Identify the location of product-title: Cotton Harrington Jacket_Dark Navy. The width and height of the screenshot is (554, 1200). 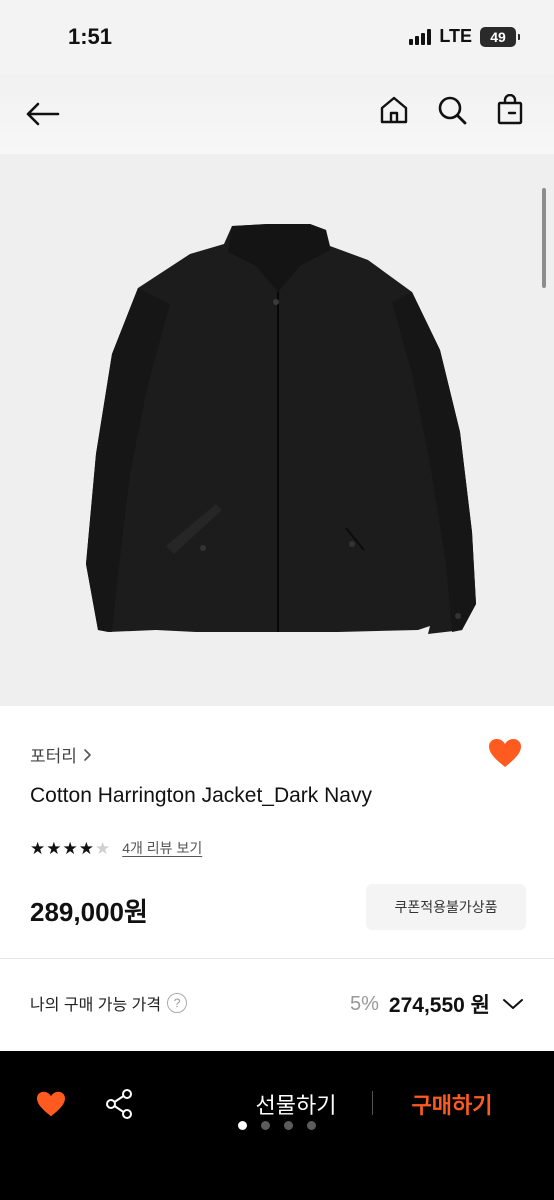
(201, 795).